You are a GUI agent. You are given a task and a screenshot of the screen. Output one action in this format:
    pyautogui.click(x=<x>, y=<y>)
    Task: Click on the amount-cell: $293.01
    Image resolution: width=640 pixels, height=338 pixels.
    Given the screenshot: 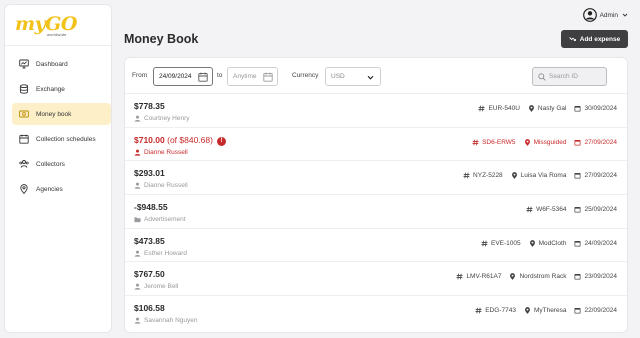 What is the action you would take?
    pyautogui.click(x=149, y=173)
    